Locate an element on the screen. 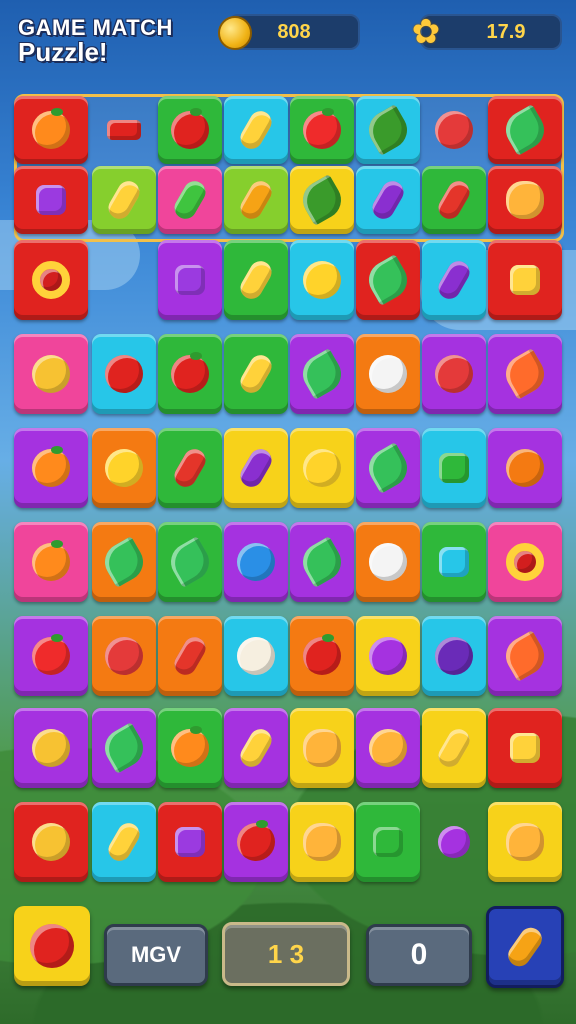 This screenshot has height=1024, width=576. mgv-panel: MGV is located at coordinates (156, 955).